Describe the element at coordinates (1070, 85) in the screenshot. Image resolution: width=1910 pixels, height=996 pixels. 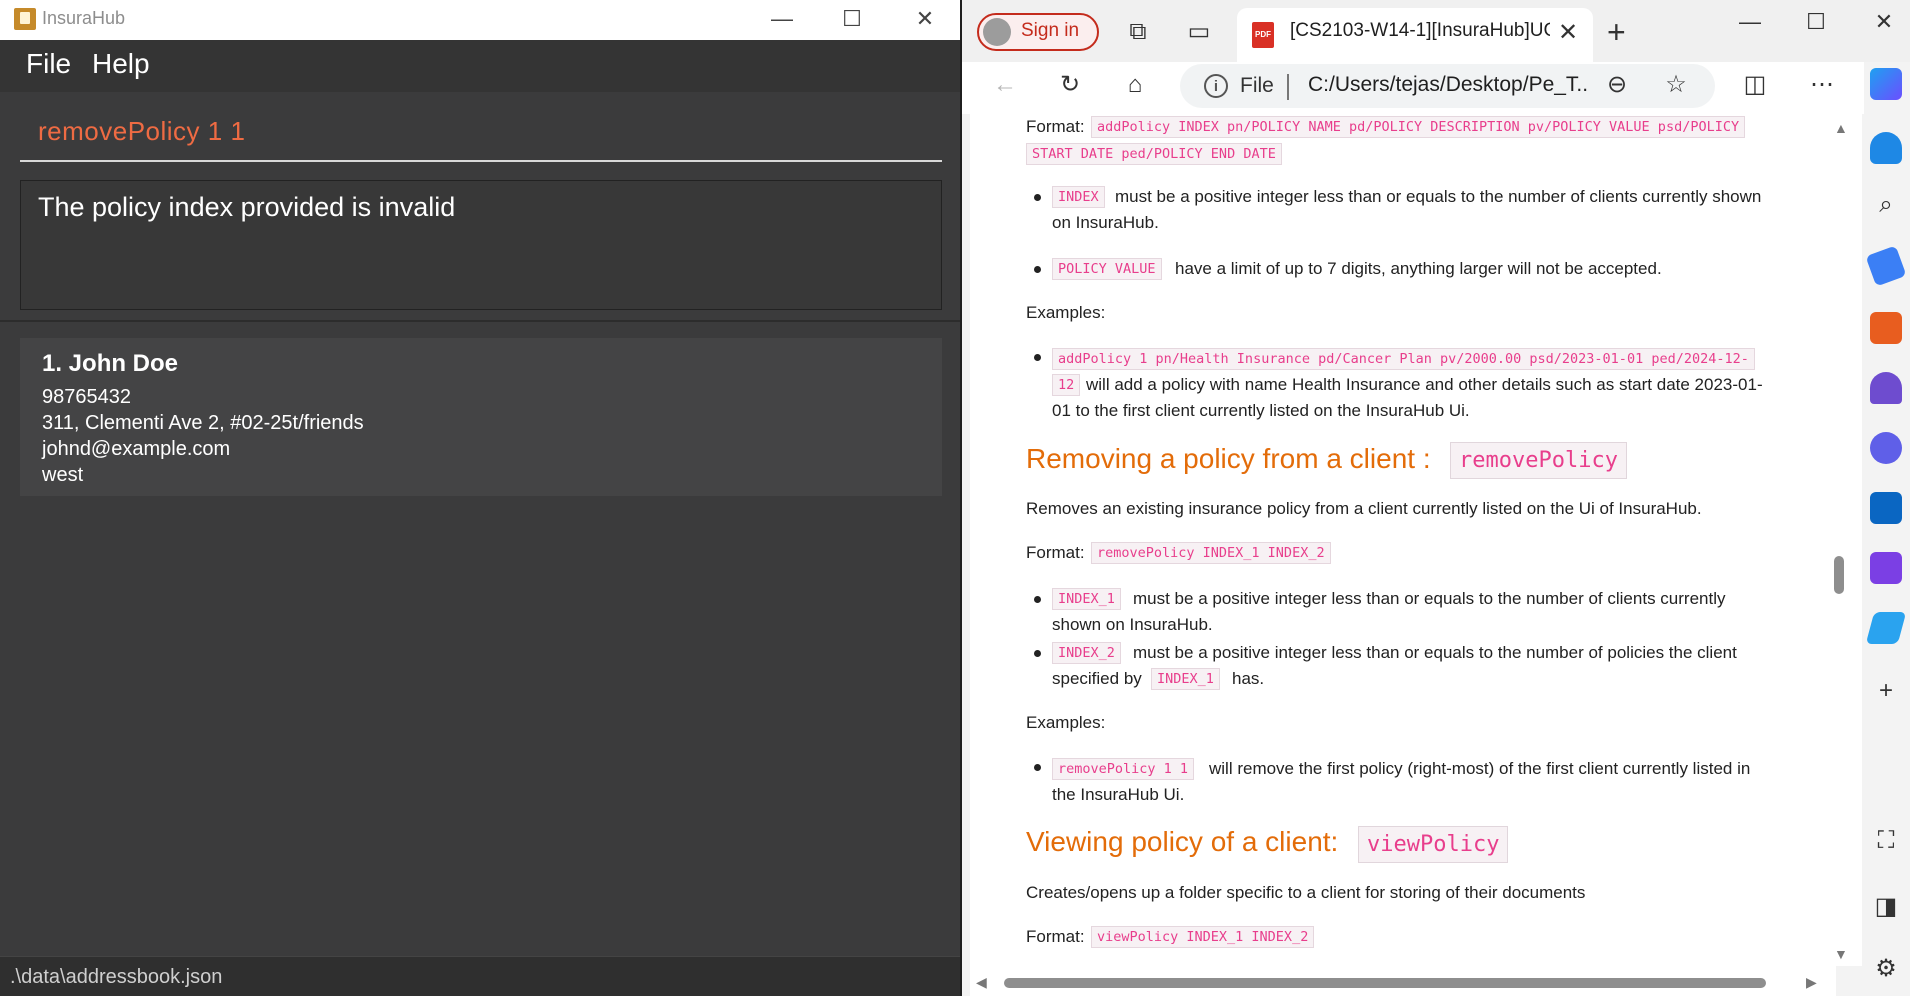
I see `refresh-icon: ↻` at that location.